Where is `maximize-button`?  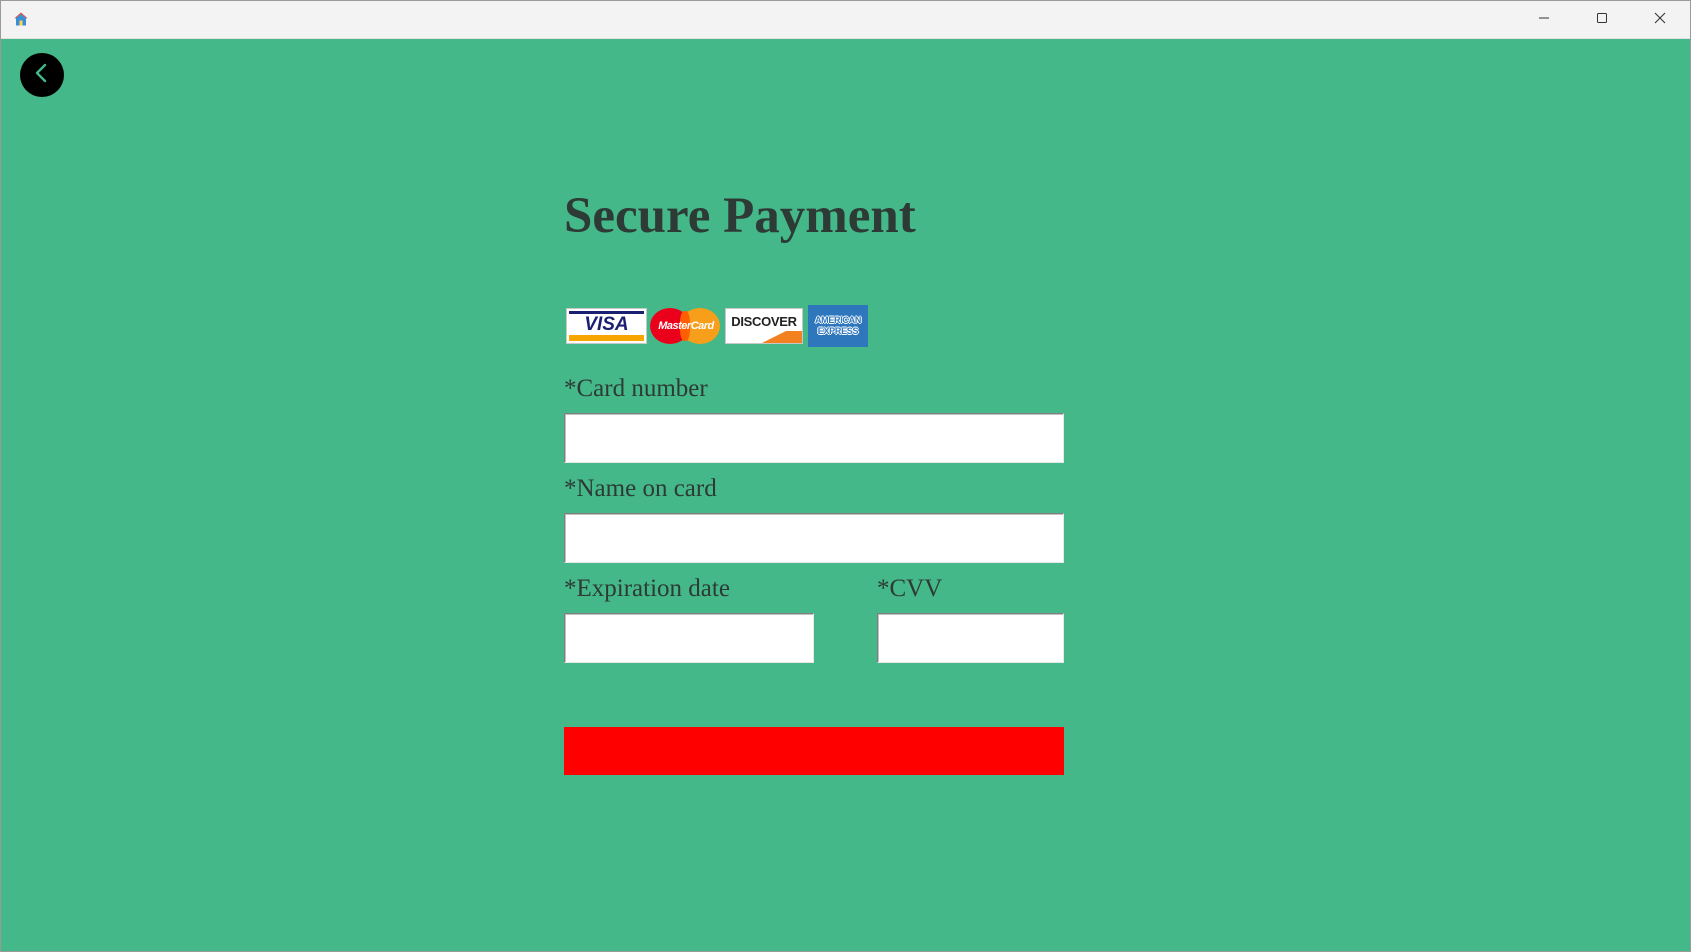
maximize-button is located at coordinates (1602, 19).